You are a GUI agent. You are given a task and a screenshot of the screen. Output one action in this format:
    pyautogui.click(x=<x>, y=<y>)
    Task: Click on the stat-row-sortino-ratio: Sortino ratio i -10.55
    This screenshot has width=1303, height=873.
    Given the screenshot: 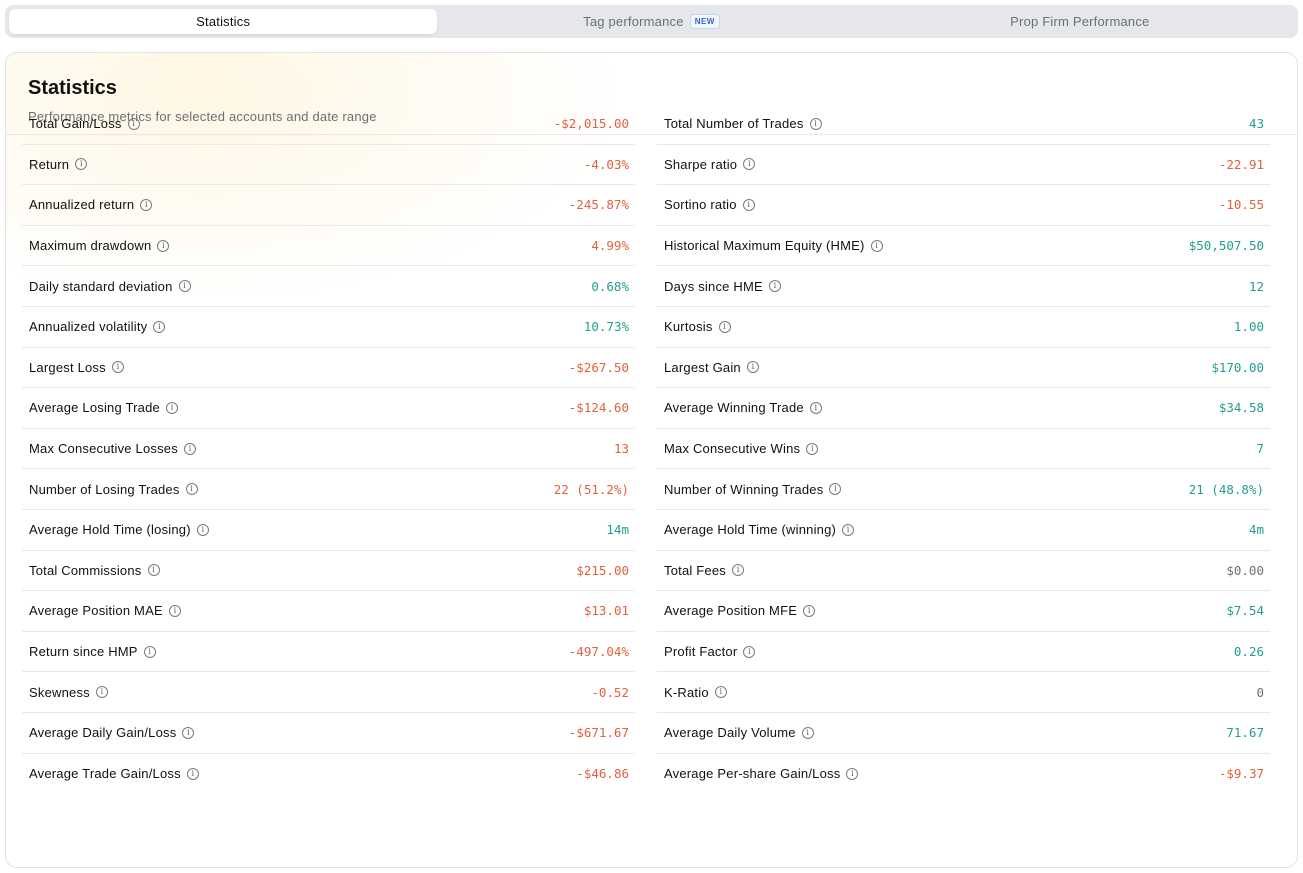 What is the action you would take?
    pyautogui.click(x=963, y=205)
    